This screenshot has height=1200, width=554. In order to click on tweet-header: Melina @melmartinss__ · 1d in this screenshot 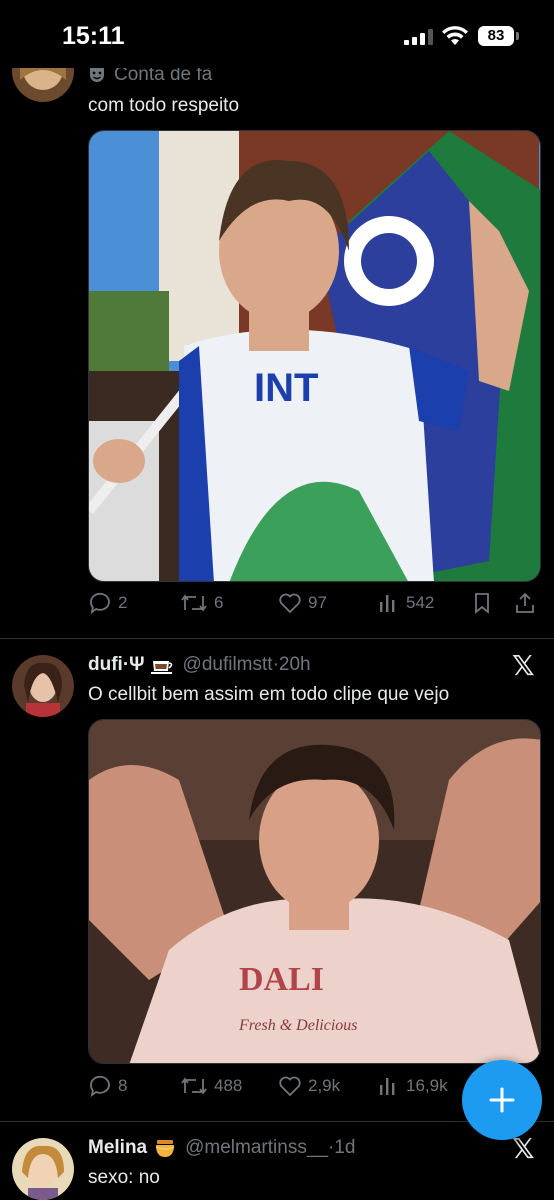, I will do `click(221, 1148)`.